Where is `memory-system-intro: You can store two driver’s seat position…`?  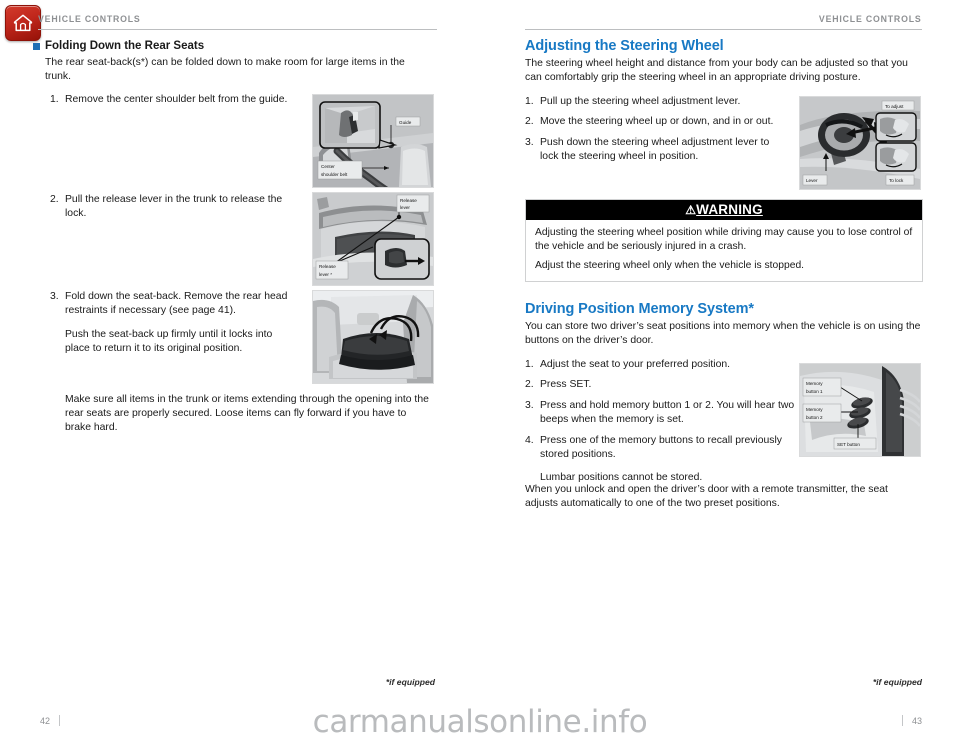
memory-system-intro: You can store two driver’s seat position… is located at coordinates (723, 334).